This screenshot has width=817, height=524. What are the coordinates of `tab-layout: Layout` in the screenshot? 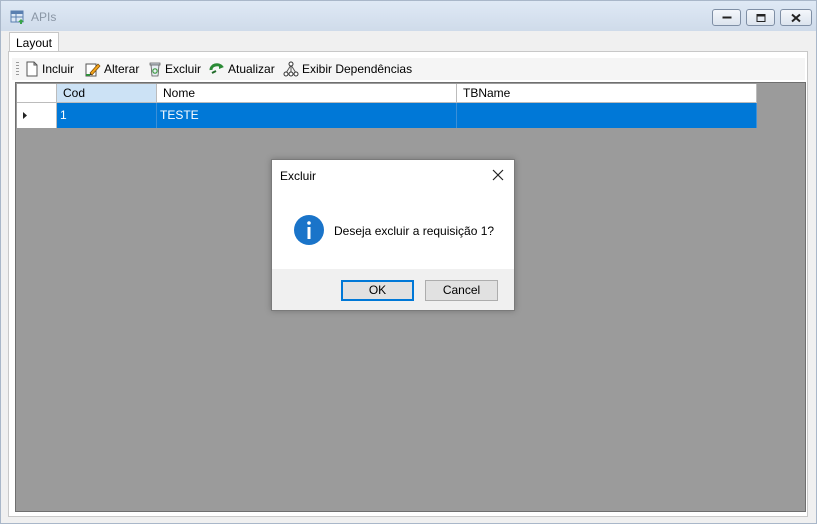 It's located at (34, 42).